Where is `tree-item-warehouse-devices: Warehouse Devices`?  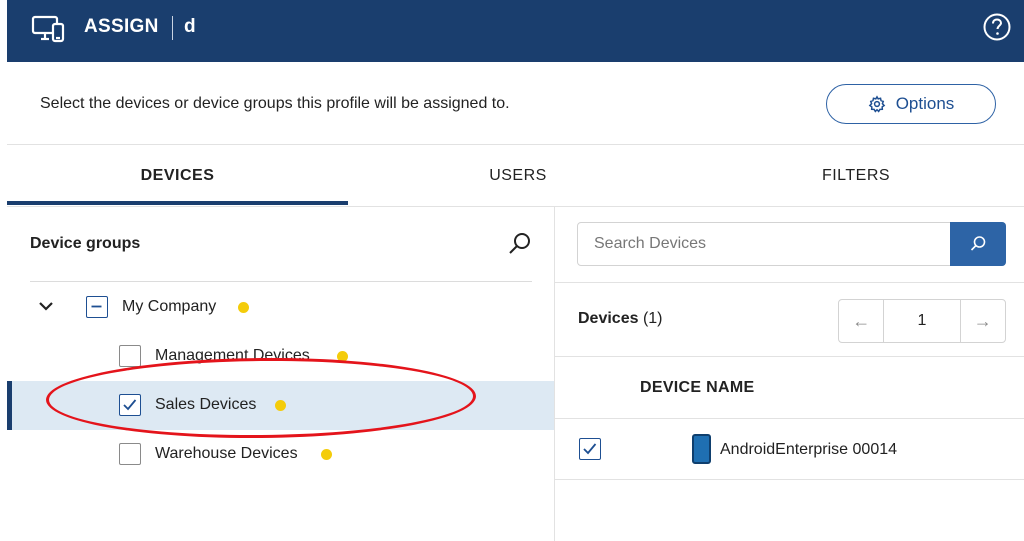 tree-item-warehouse-devices: Warehouse Devices is located at coordinates (280, 454).